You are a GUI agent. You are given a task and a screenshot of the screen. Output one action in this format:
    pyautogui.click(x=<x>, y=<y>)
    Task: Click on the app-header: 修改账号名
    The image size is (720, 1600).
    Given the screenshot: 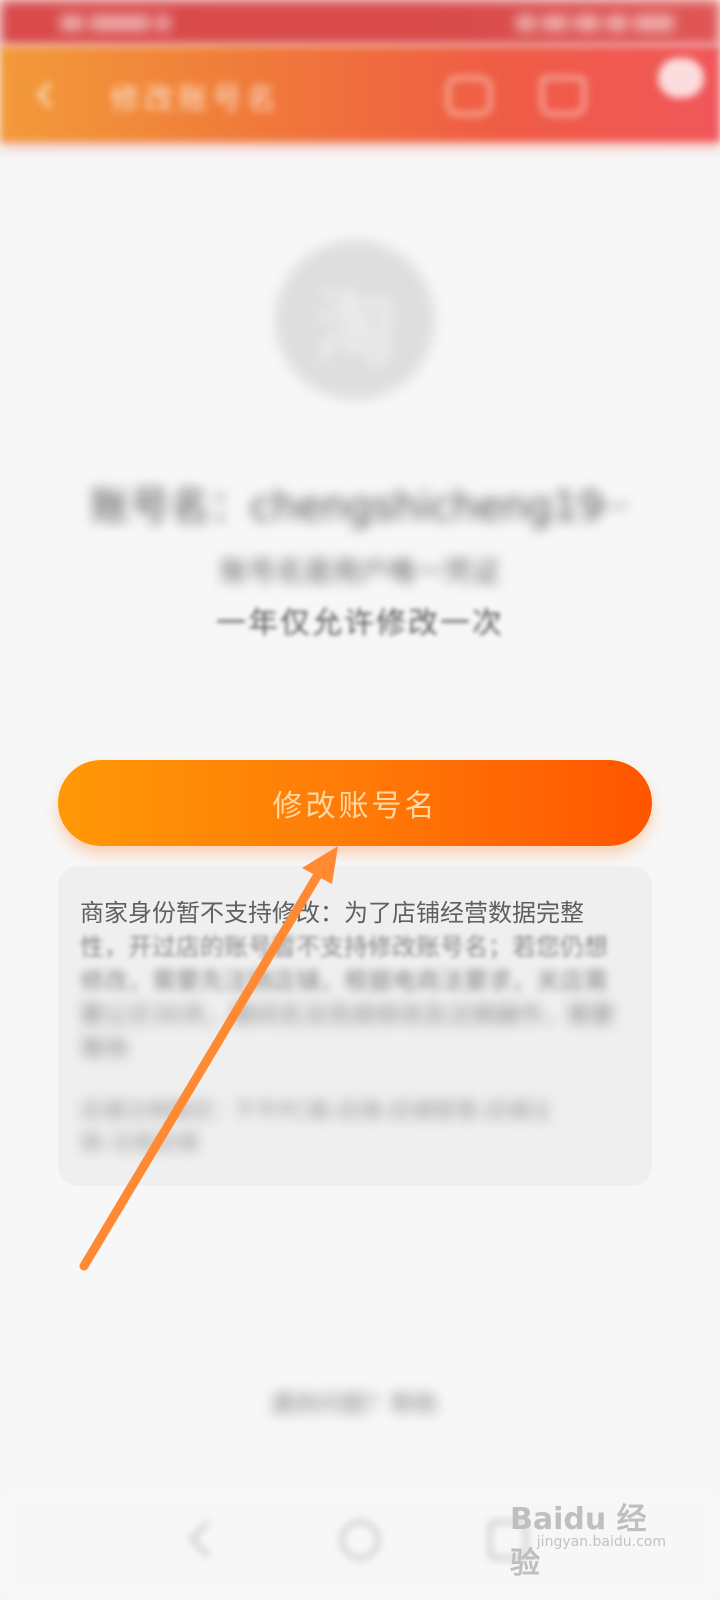 What is the action you would take?
    pyautogui.click(x=360, y=94)
    